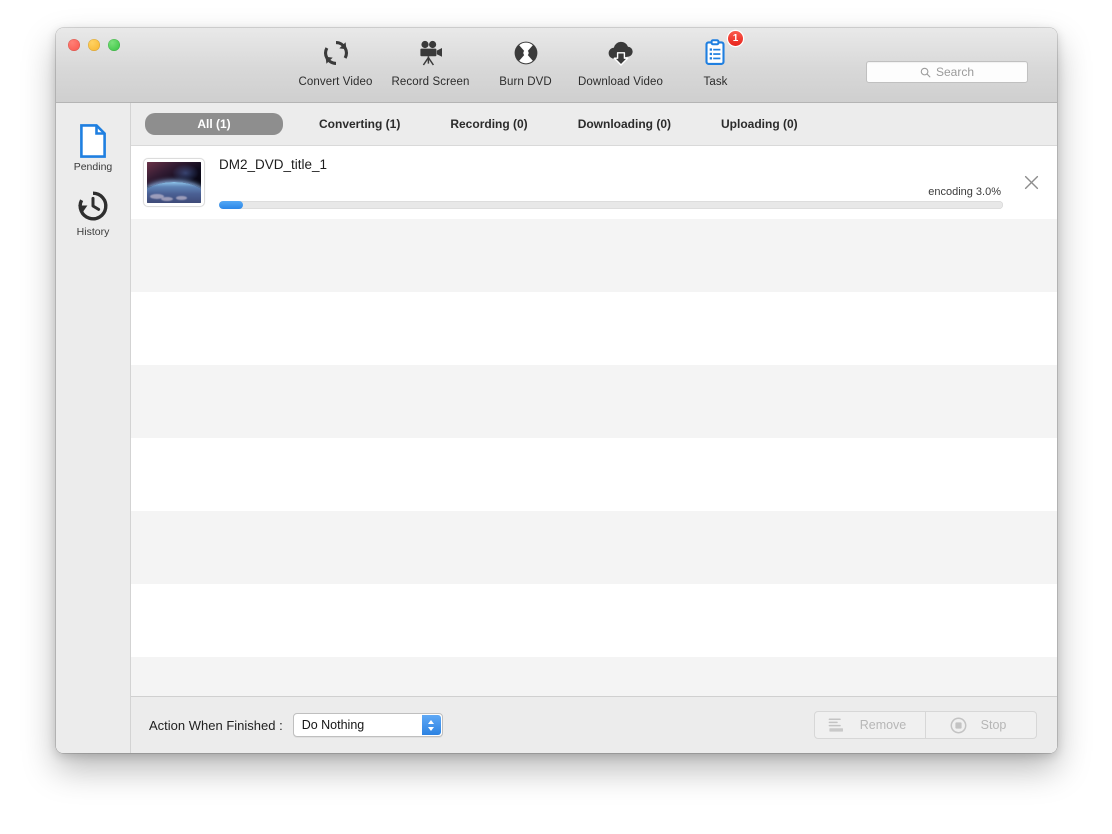 The width and height of the screenshot is (1112, 834). What do you see at coordinates (93, 428) in the screenshot?
I see `sidebar: Pending History` at bounding box center [93, 428].